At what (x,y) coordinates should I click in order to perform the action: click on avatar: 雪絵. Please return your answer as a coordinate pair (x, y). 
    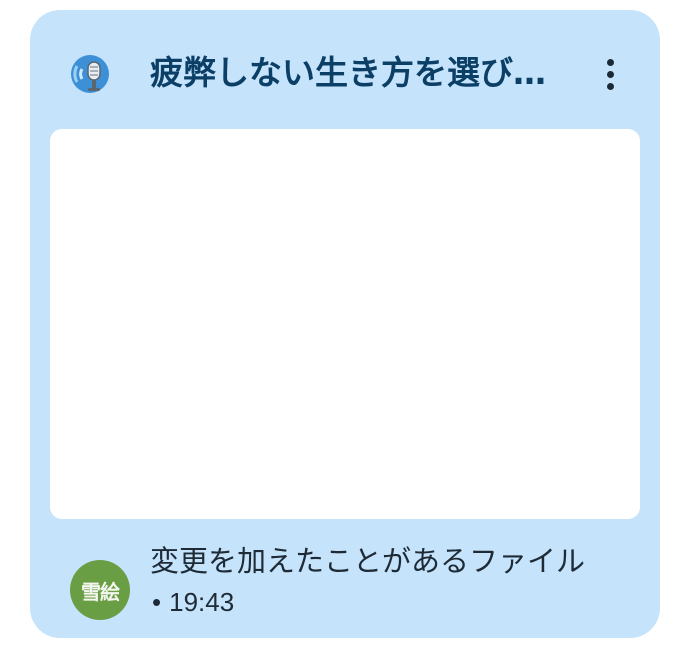
    Looking at the image, I should click on (100, 590).